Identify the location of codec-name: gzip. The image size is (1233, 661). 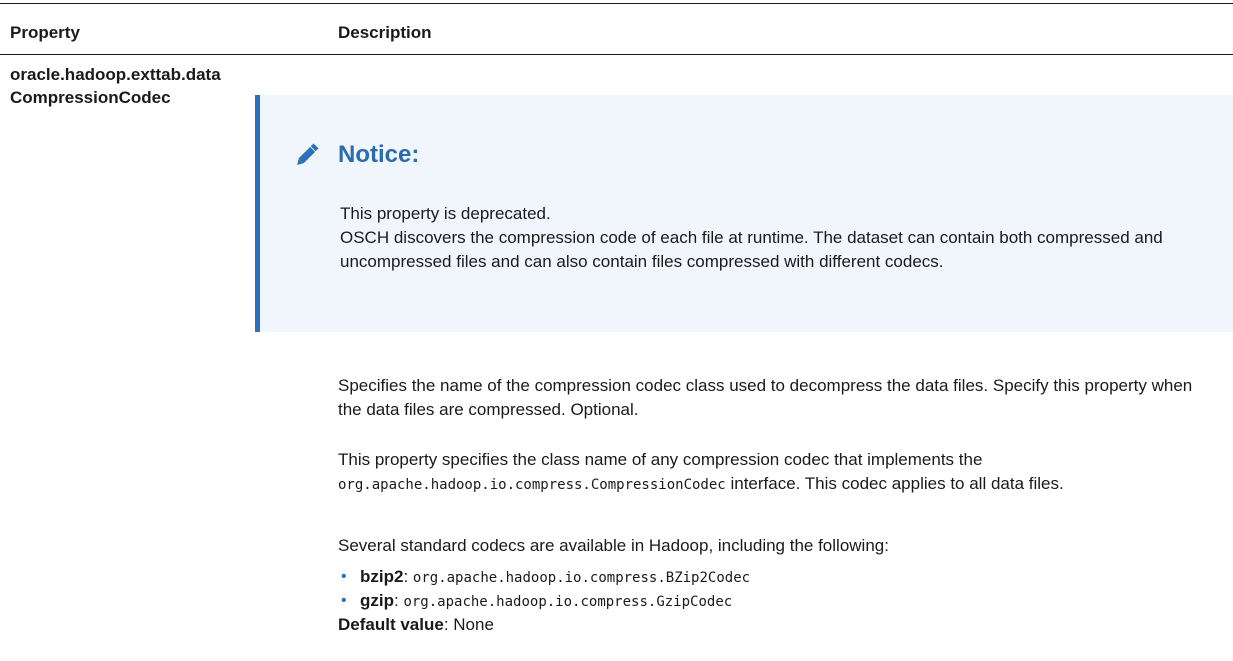
(377, 600).